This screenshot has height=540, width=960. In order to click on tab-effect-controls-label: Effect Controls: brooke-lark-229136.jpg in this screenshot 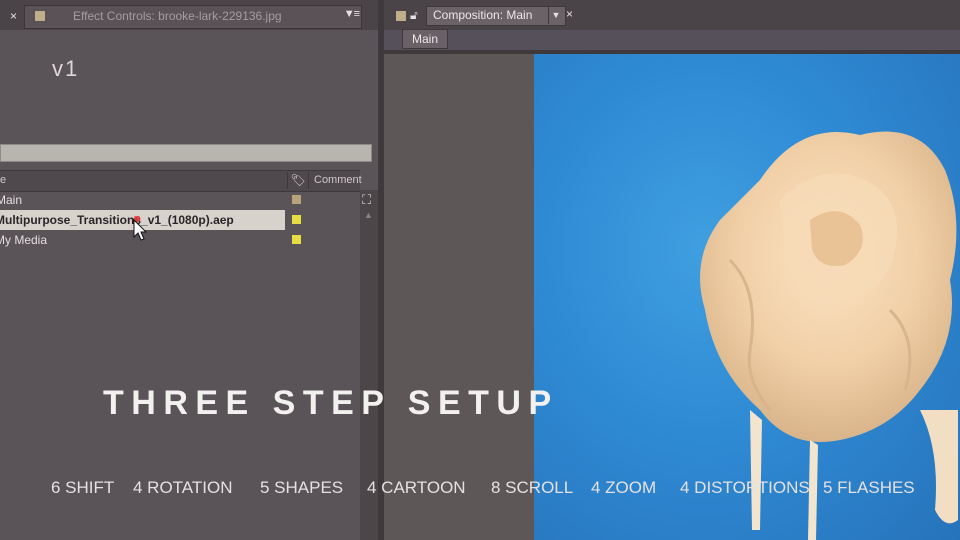, I will do `click(177, 16)`.